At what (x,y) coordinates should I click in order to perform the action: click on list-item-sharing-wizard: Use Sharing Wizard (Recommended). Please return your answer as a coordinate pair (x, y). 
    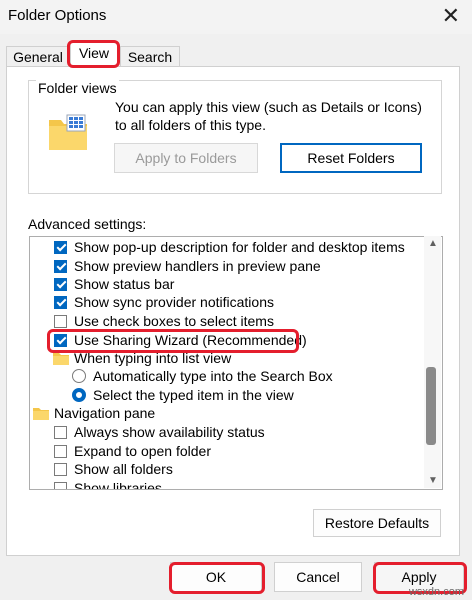
    Looking at the image, I should click on (227, 340).